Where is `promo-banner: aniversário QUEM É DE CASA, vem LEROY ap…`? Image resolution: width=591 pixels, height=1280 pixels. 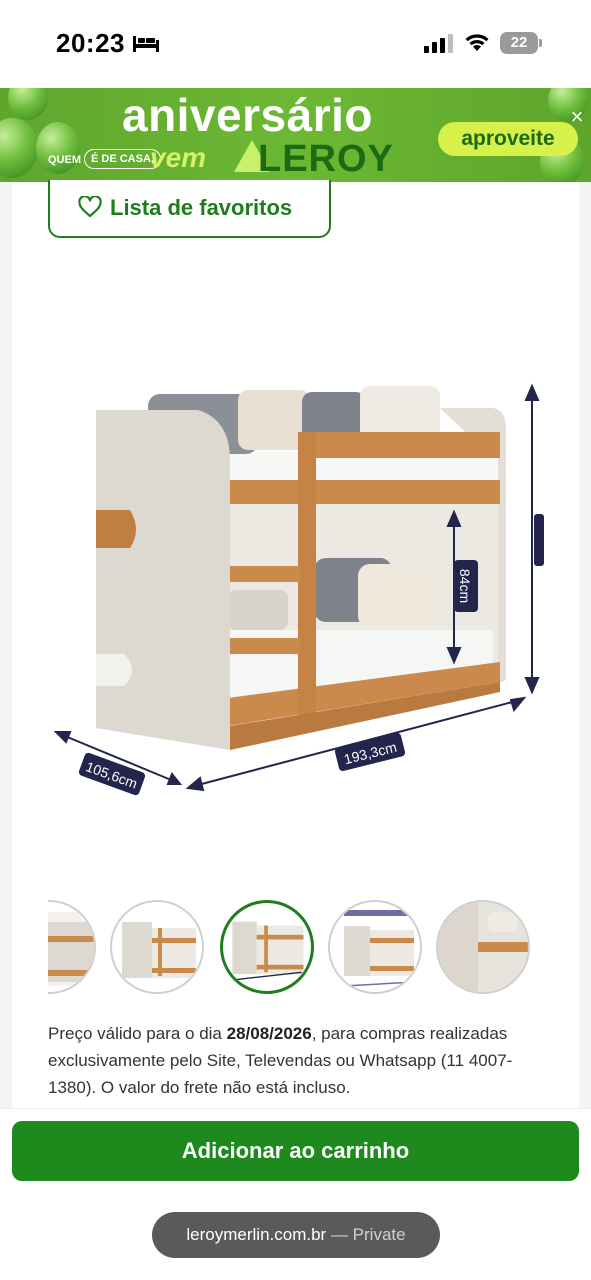
promo-banner: aniversário QUEM É DE CASA, vem LEROY ap… is located at coordinates (295, 135).